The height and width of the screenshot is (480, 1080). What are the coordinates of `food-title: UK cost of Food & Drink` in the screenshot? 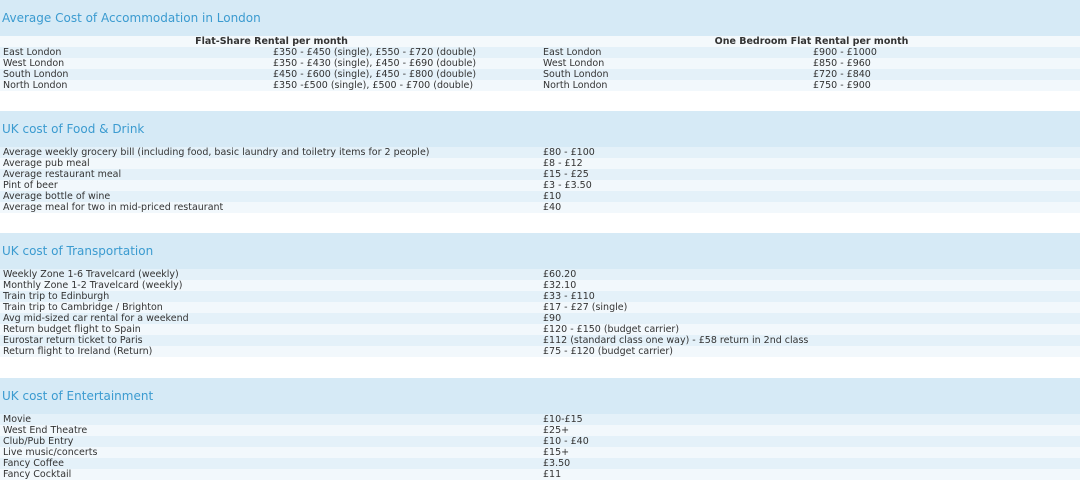 It's located at (73, 129).